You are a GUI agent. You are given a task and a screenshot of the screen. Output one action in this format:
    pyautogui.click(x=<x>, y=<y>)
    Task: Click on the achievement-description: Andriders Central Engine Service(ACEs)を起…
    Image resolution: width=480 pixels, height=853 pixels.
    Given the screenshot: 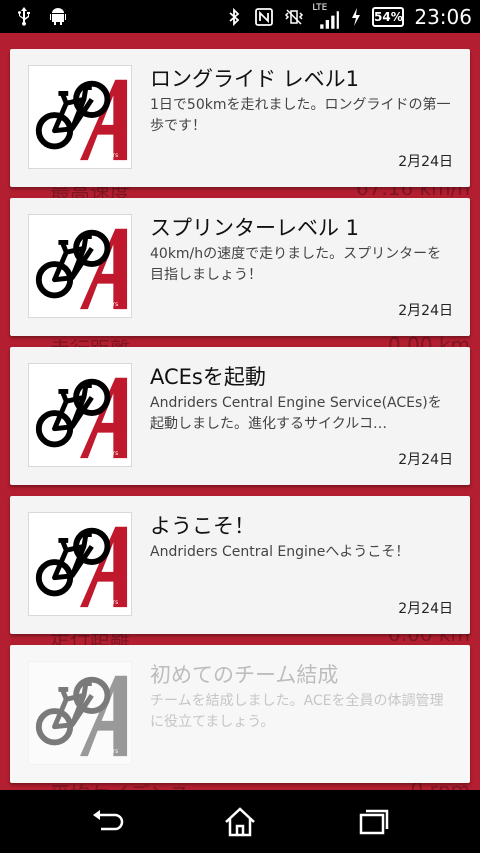 What is the action you would take?
    pyautogui.click(x=296, y=413)
    